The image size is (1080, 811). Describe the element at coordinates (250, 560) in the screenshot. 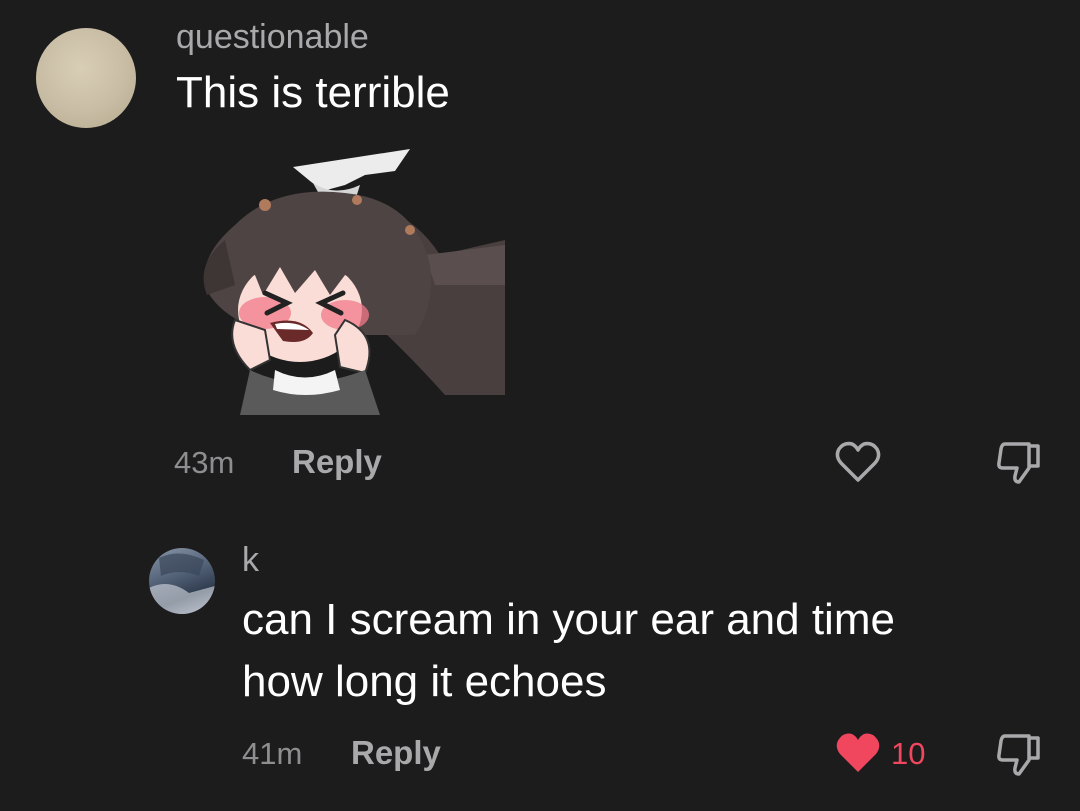

I see `comment-username: k` at that location.